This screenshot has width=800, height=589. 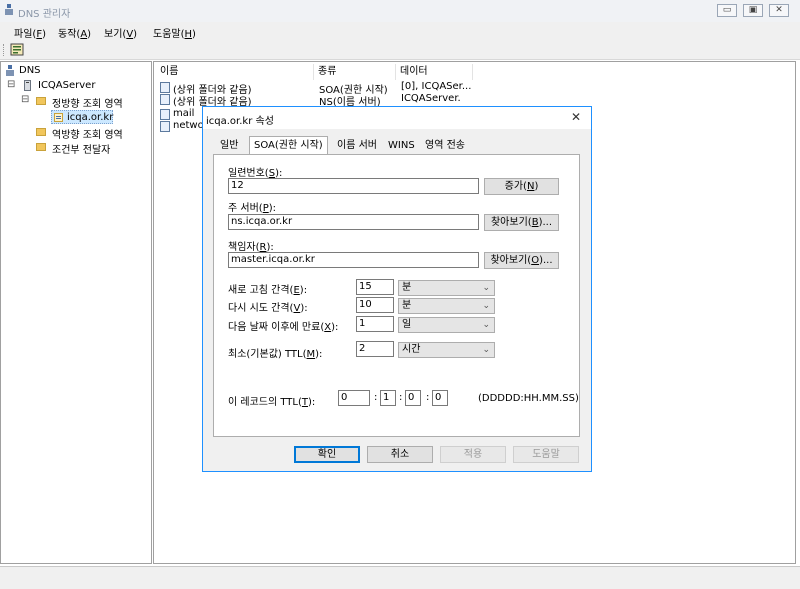 I want to click on toolbar-grip, so click(x=4, y=50).